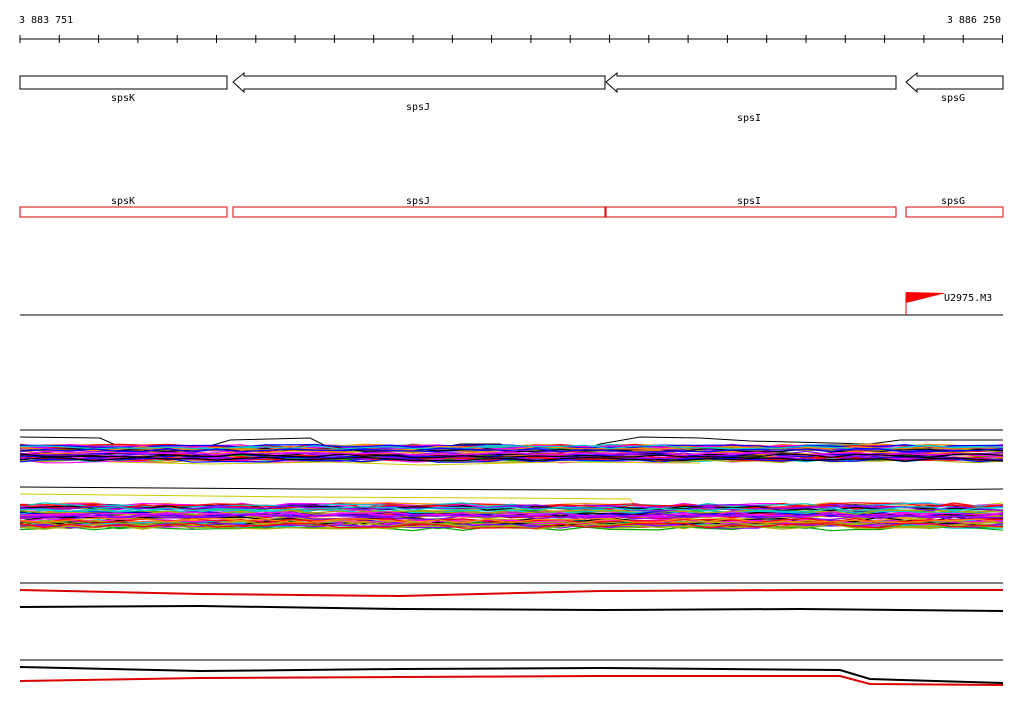  I want to click on transcript-label-spsJ: spsJ, so click(418, 201).